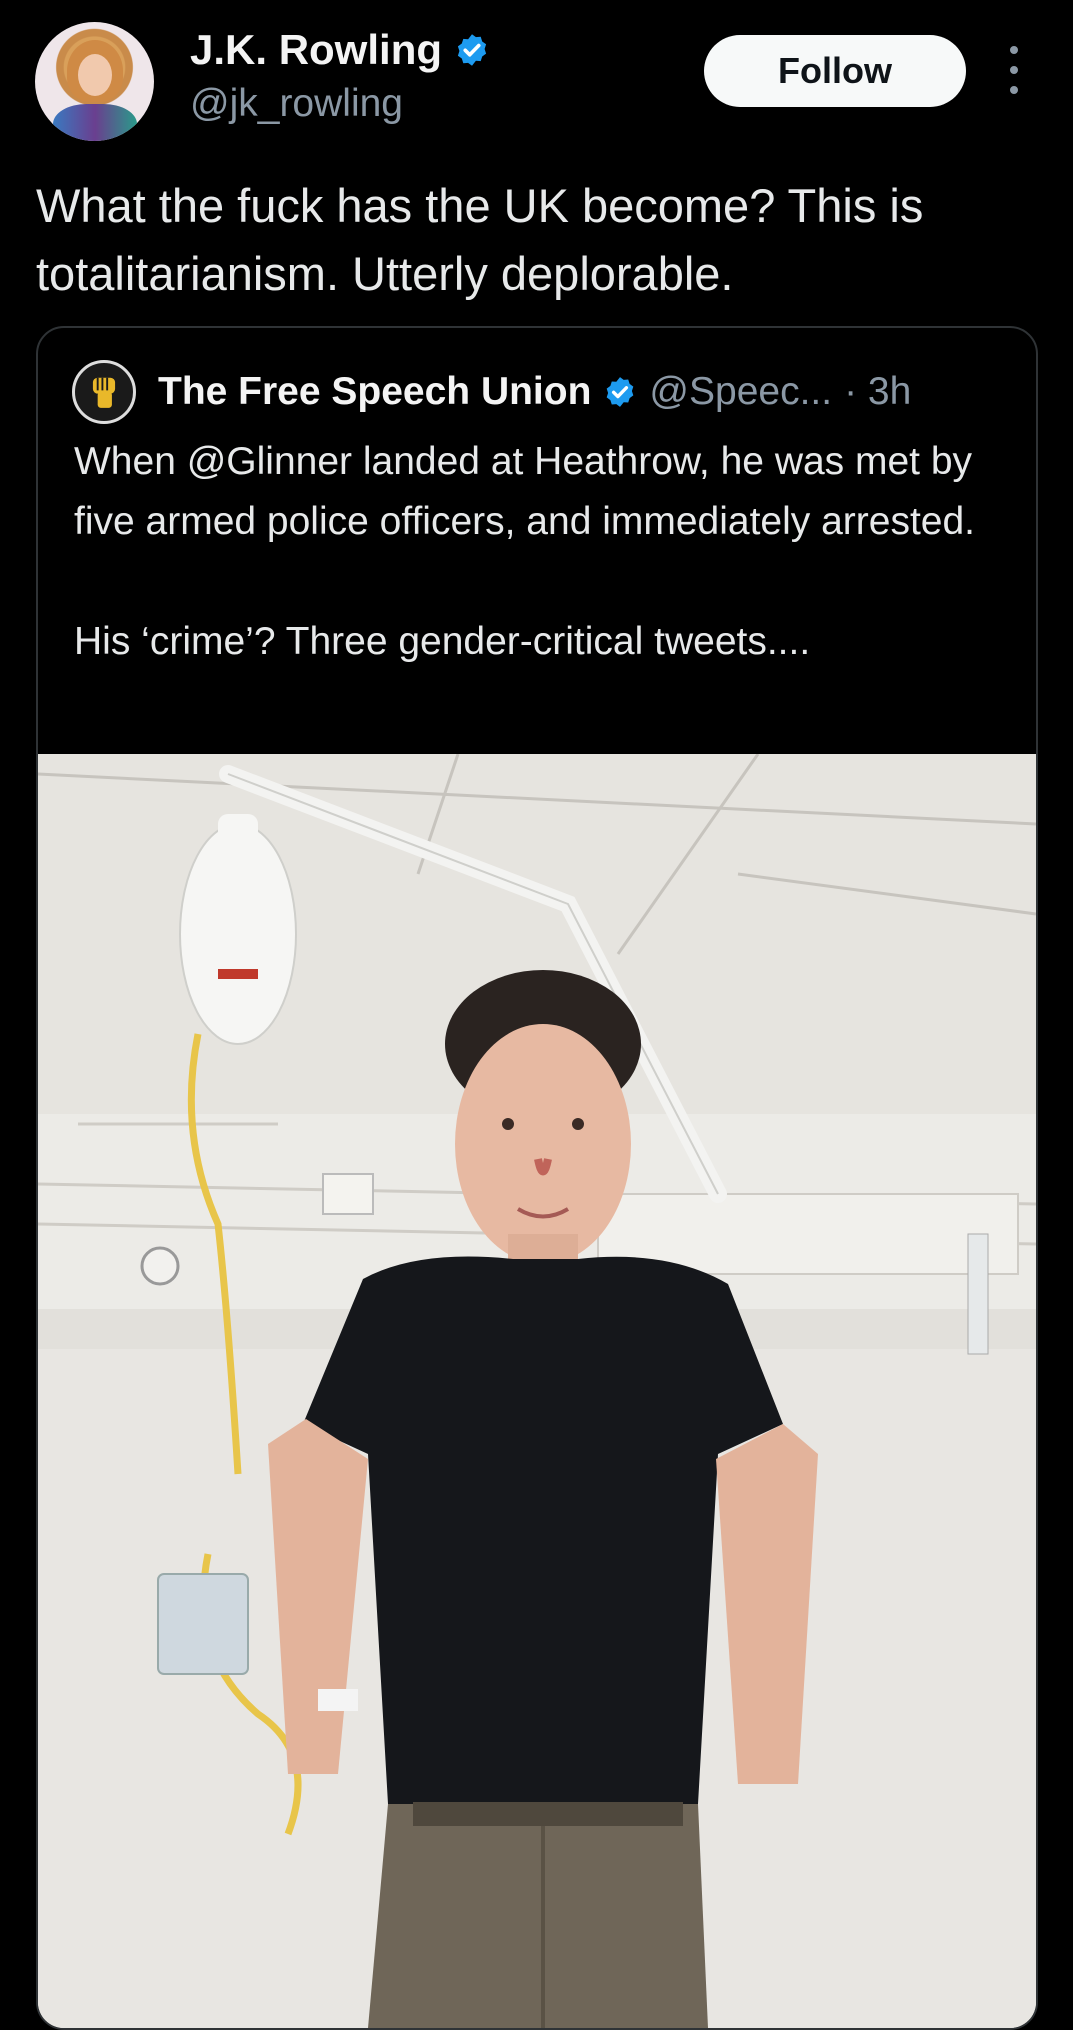 The height and width of the screenshot is (2030, 1073). Describe the element at coordinates (316, 50) in the screenshot. I see `author-name: J.K. Rowling` at that location.